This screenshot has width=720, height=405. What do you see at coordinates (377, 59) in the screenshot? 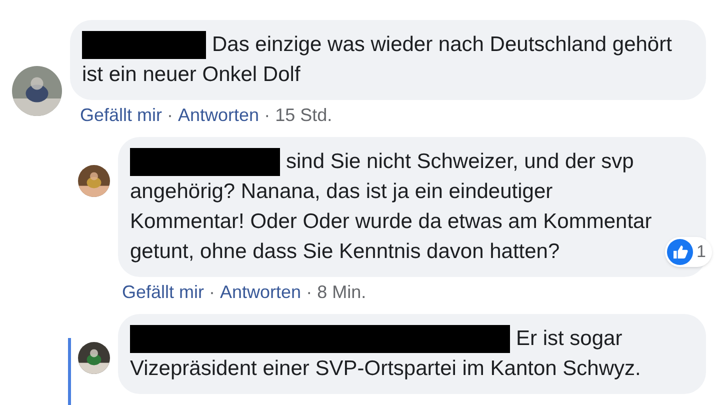
I see `comment-text: Das einzige was wieder nach Deutschland gehört ist ein neuer Onkel Dolf` at bounding box center [377, 59].